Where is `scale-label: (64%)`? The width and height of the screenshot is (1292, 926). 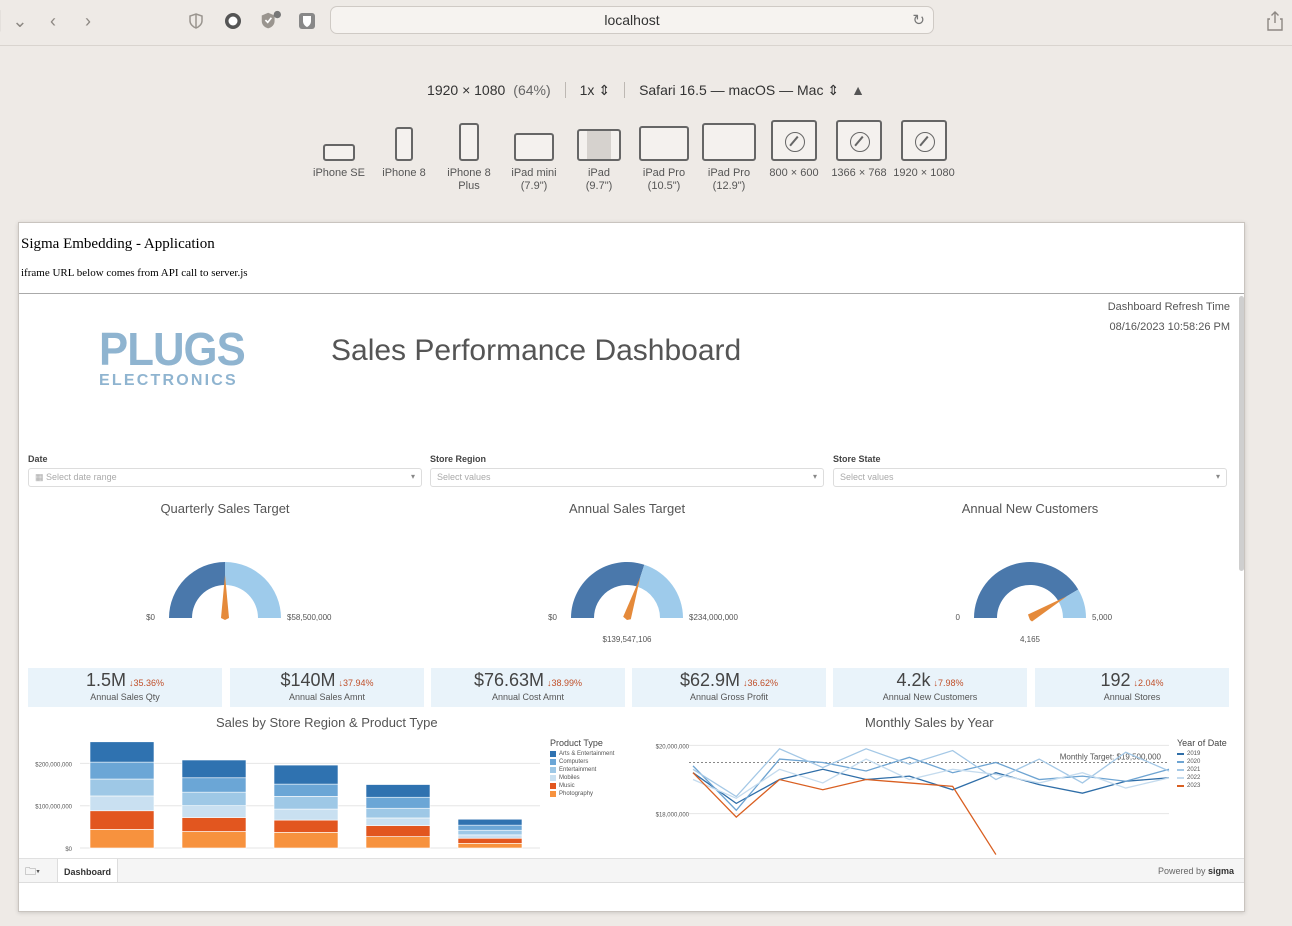 scale-label: (64%) is located at coordinates (532, 90).